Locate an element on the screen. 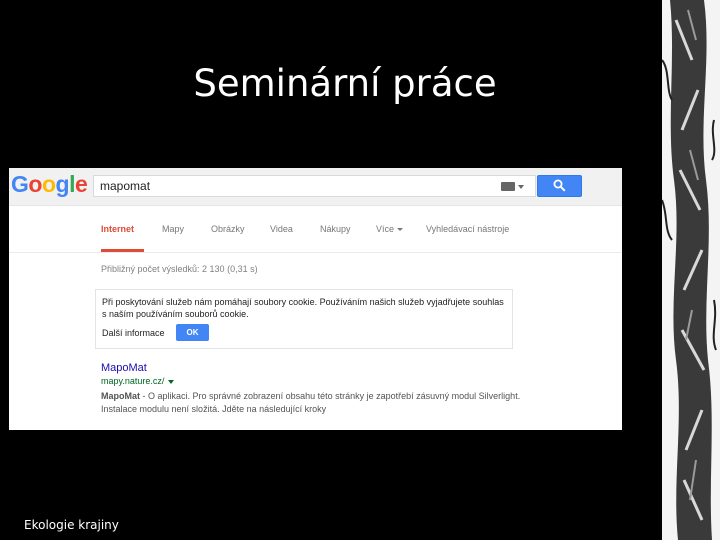  search-button is located at coordinates (559, 186).